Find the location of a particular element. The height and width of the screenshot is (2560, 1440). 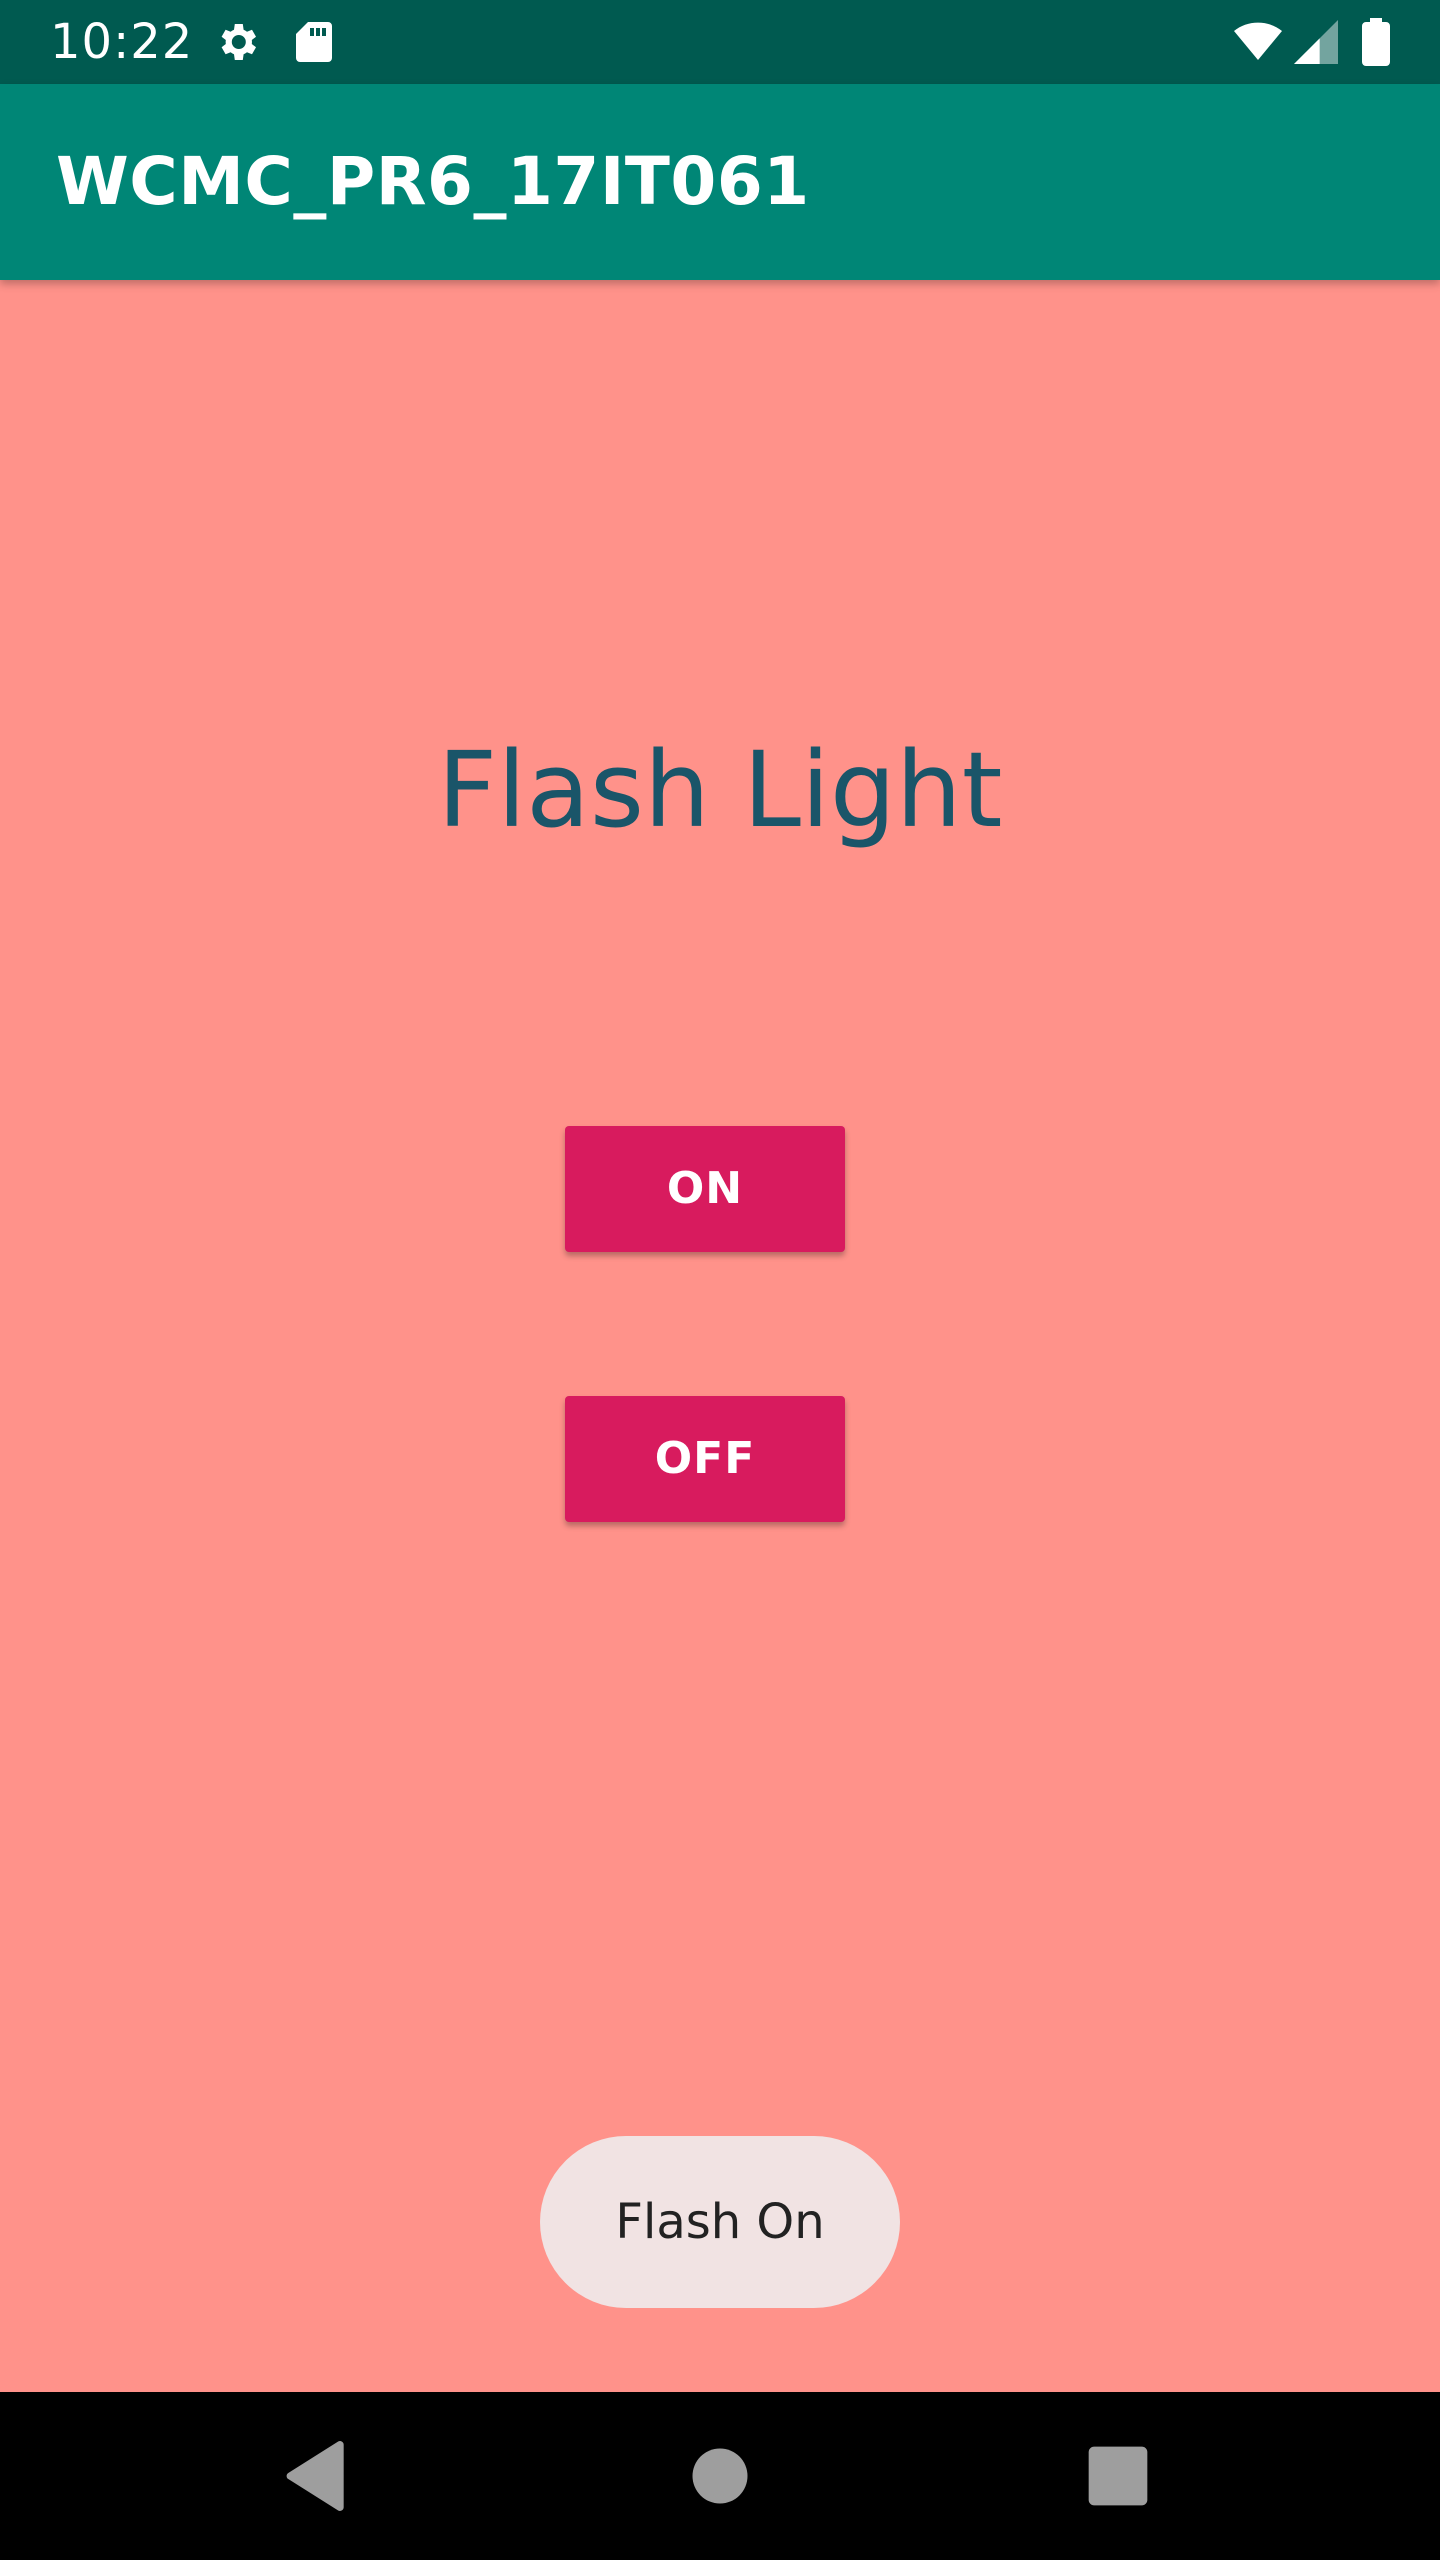

flash-on-button: ON is located at coordinates (705, 1189).